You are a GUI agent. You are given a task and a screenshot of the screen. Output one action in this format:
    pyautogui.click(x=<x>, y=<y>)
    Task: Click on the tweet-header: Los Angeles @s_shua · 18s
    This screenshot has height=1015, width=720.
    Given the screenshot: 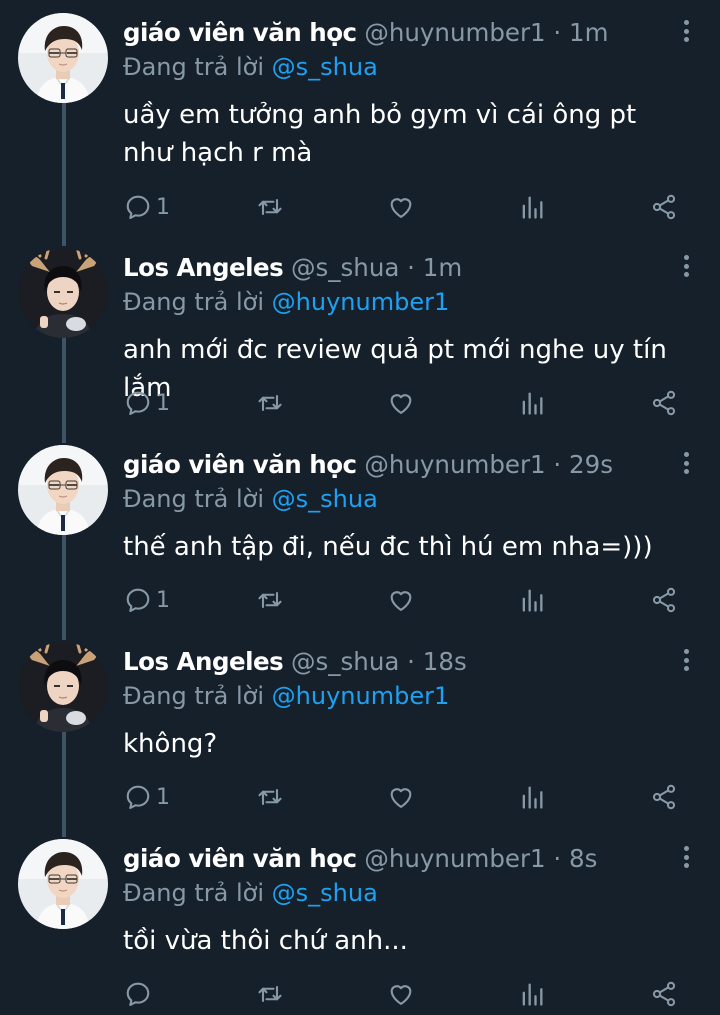 What is the action you would take?
    pyautogui.click(x=391, y=662)
    